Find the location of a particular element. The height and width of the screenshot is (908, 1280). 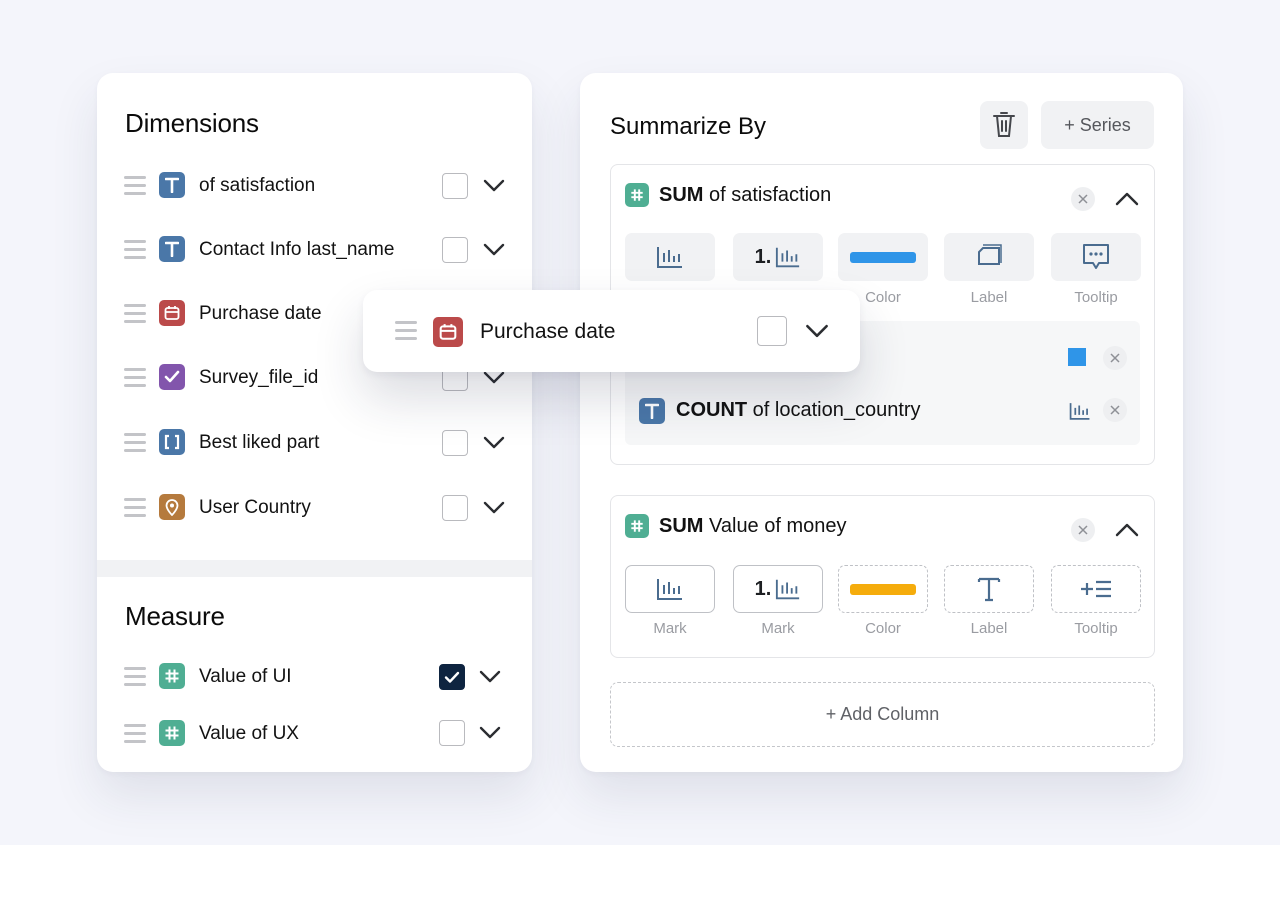

checkmark-icon is located at coordinates (452, 677).